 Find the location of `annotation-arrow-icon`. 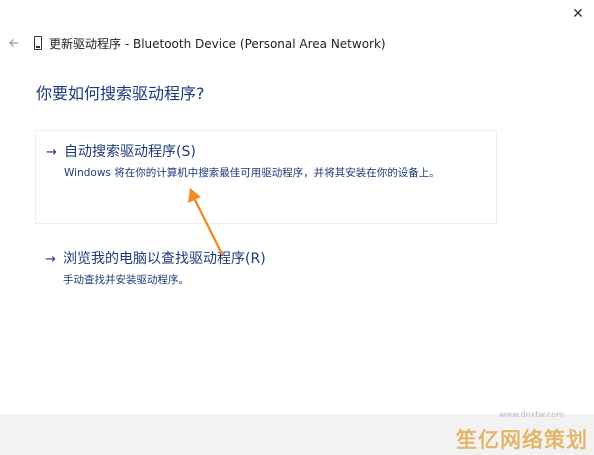

annotation-arrow-icon is located at coordinates (206, 222).